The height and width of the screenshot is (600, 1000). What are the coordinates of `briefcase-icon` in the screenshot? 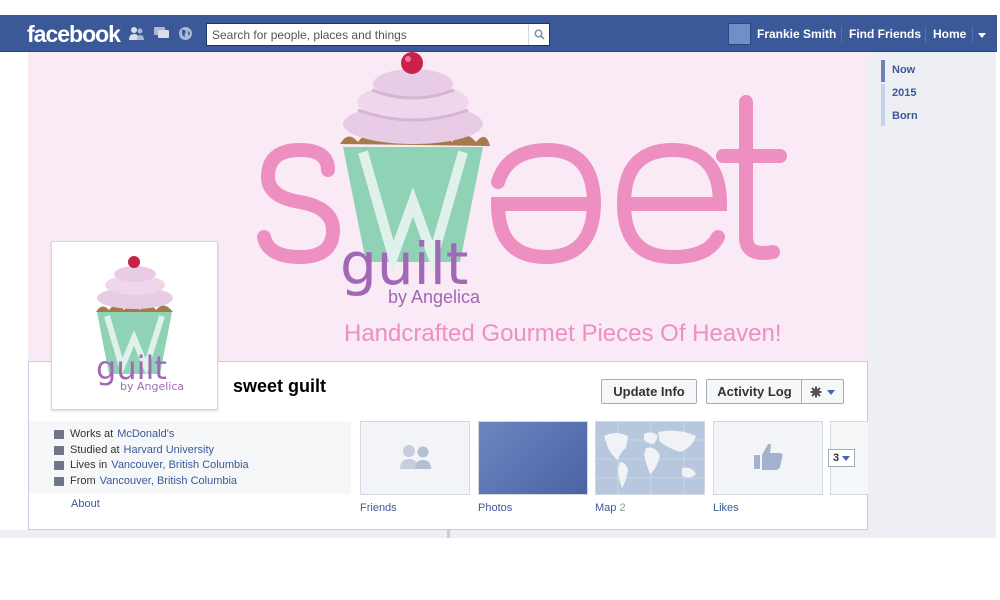 It's located at (59, 434).